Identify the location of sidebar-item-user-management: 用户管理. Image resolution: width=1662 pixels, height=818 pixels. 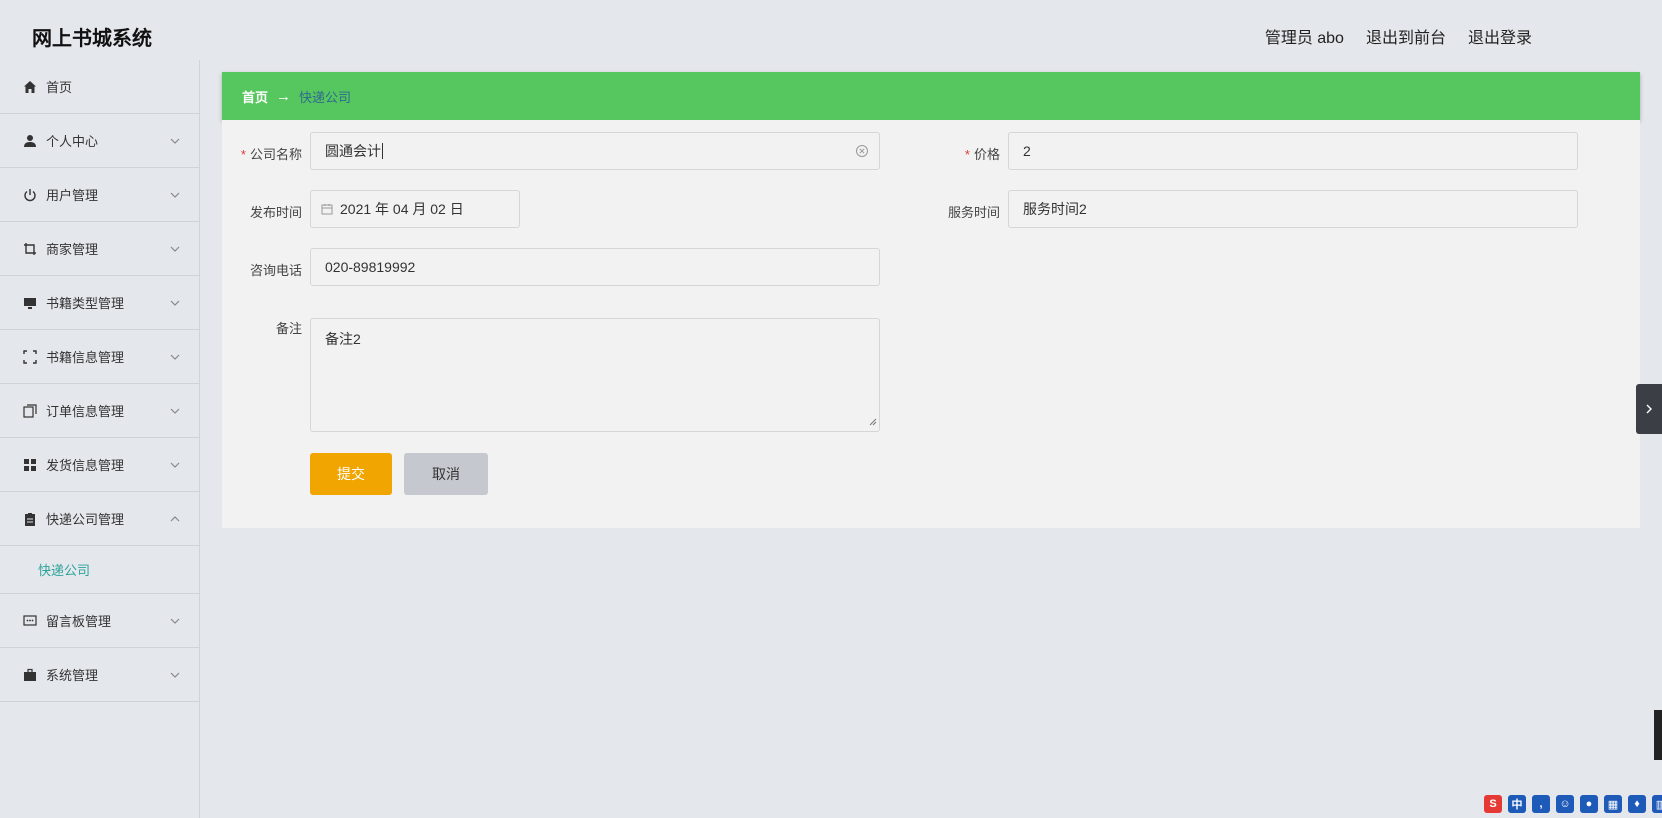
(99, 195).